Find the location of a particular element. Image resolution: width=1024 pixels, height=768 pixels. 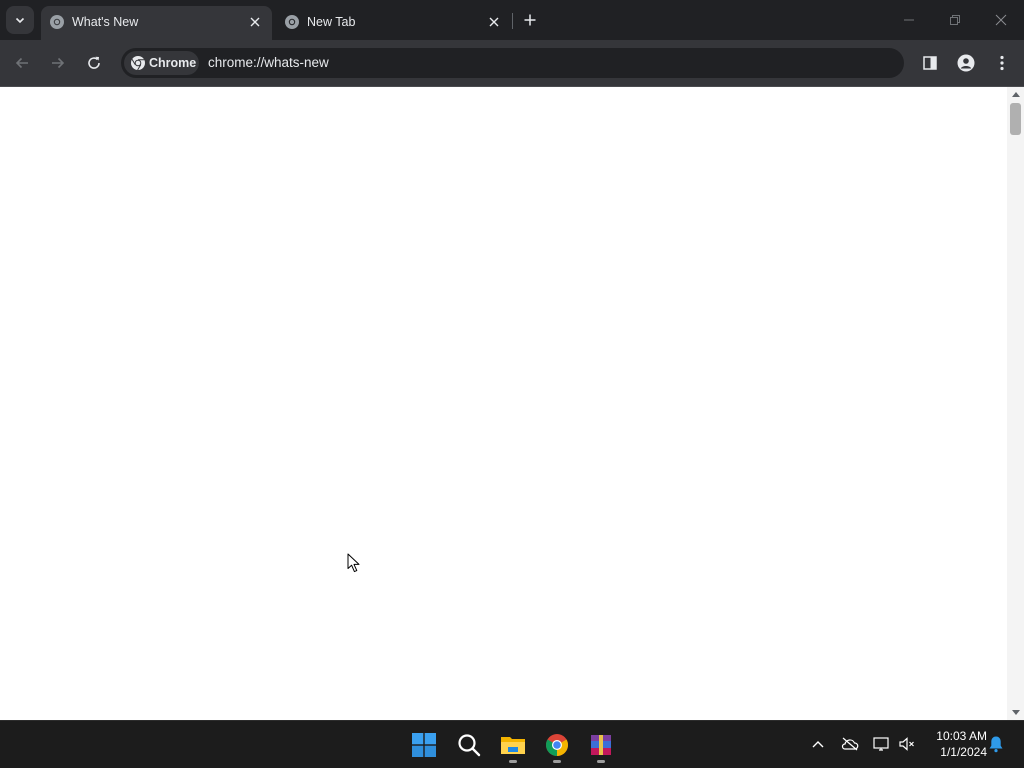

cloud-offline-icon is located at coordinates (850, 744).